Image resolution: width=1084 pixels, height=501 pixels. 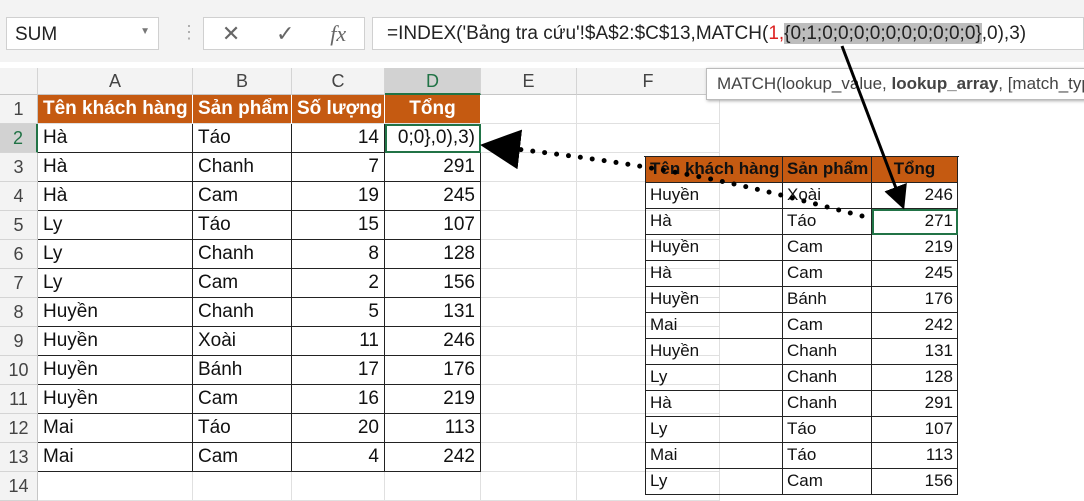 What do you see at coordinates (338, 399) in the screenshot?
I see `table-cell: 16` at bounding box center [338, 399].